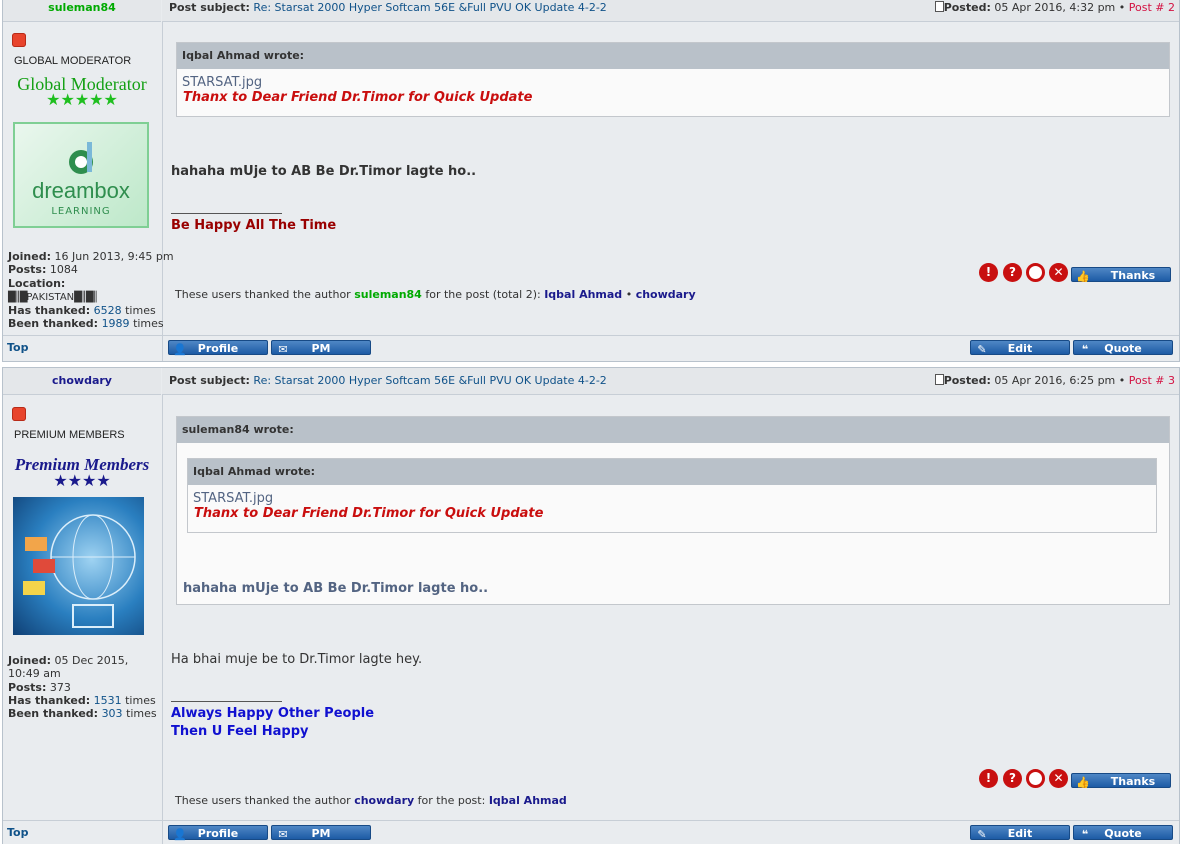 This screenshot has width=1180, height=844. I want to click on edit-label: Edit, so click(1020, 833).